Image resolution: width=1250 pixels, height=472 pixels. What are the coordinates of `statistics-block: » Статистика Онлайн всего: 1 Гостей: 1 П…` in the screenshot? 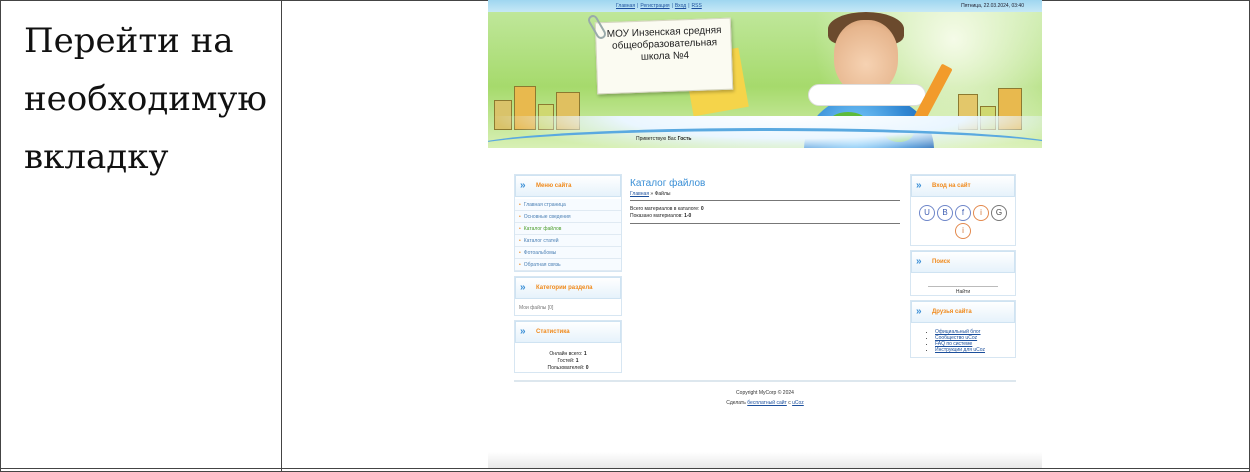 It's located at (568, 346).